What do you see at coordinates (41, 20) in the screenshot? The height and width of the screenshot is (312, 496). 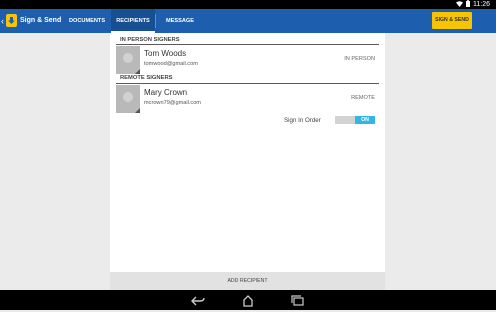 I see `app-title: Sign & Send` at bounding box center [41, 20].